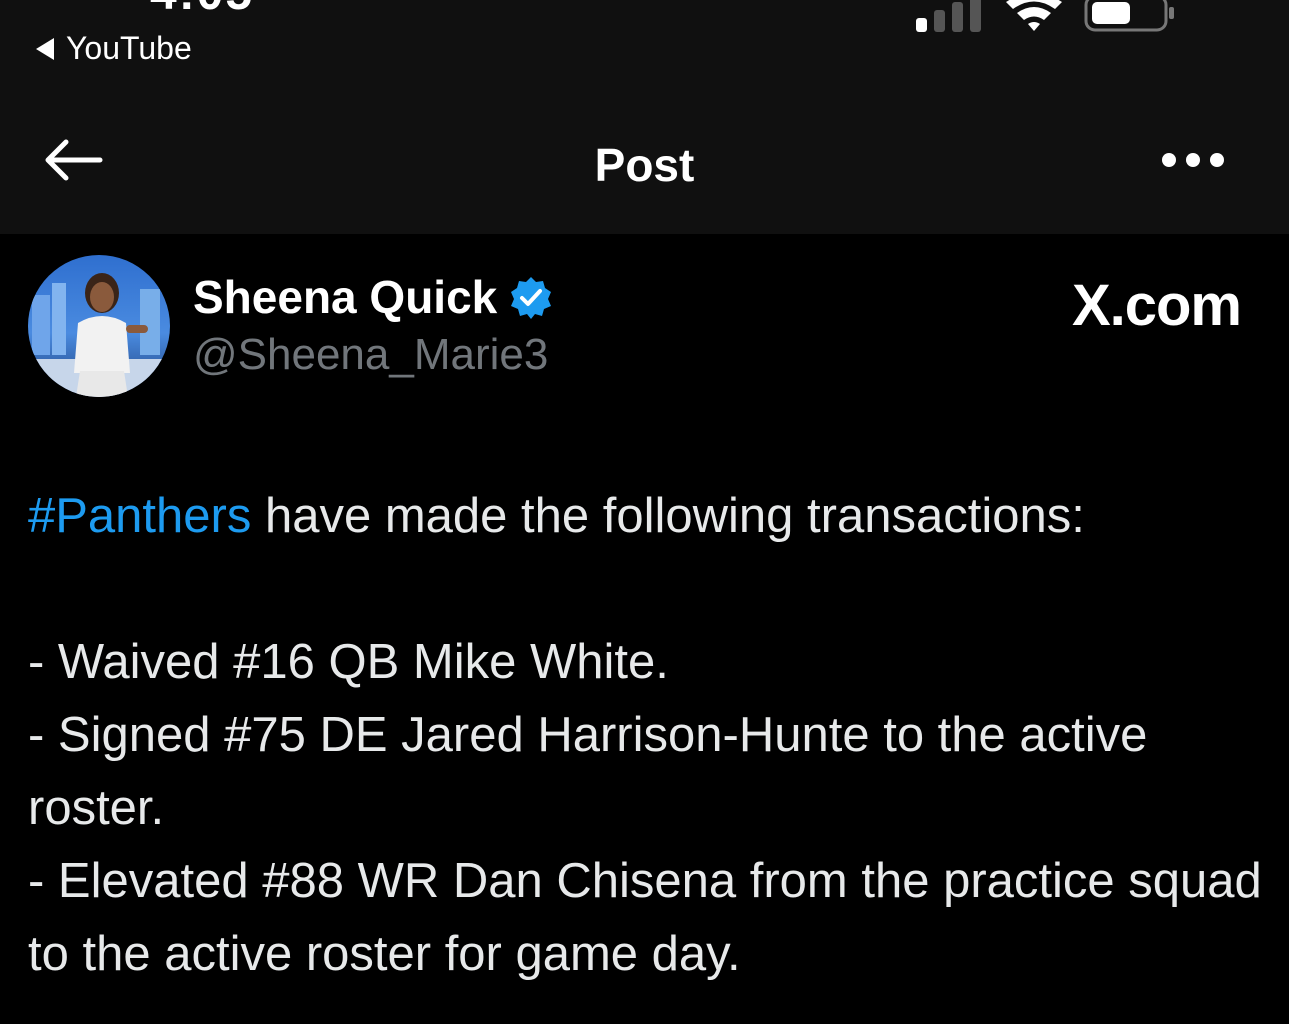 Image resolution: width=1289 pixels, height=1024 pixels. Describe the element at coordinates (531, 298) in the screenshot. I see `verified-badge-icon` at that location.